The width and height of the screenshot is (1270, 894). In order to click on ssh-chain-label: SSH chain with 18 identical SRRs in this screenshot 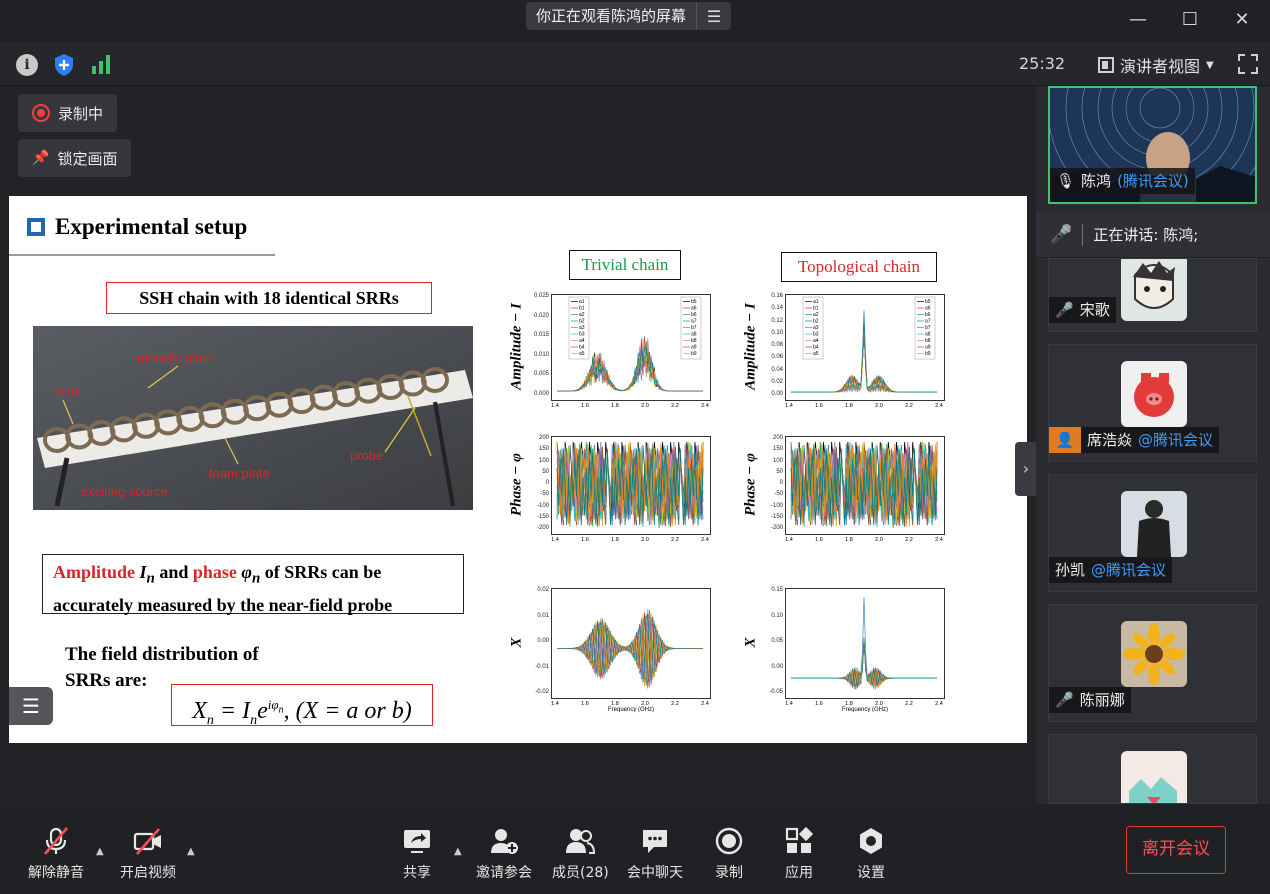, I will do `click(269, 298)`.